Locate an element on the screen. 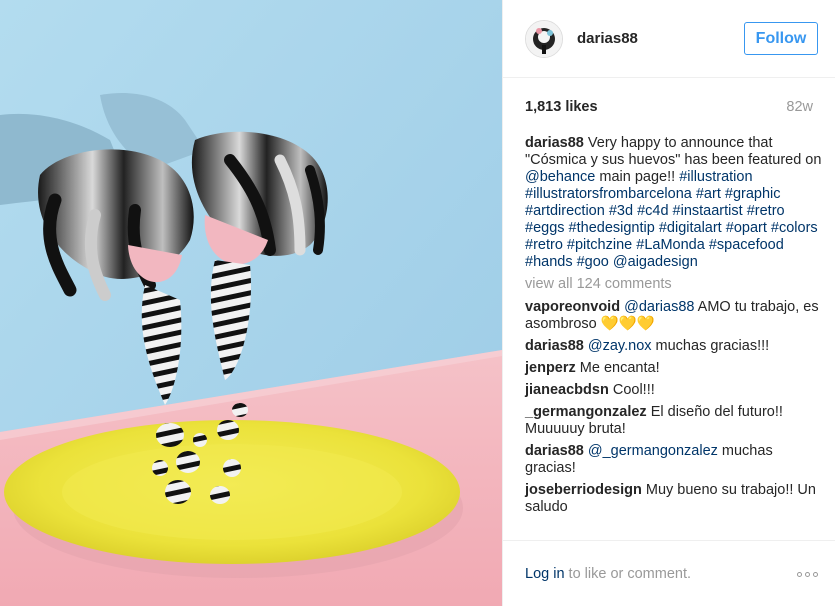 Image resolution: width=835 pixels, height=606 pixels. comment-username: jianeacbdsn is located at coordinates (567, 390).